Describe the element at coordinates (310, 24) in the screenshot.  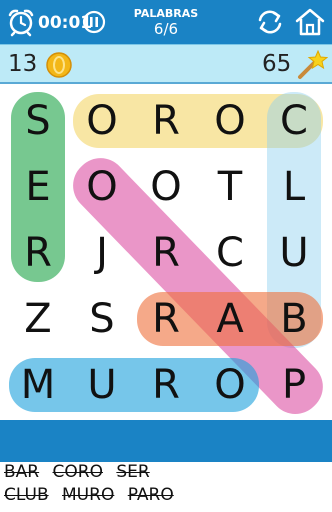
I see `home-button` at that location.